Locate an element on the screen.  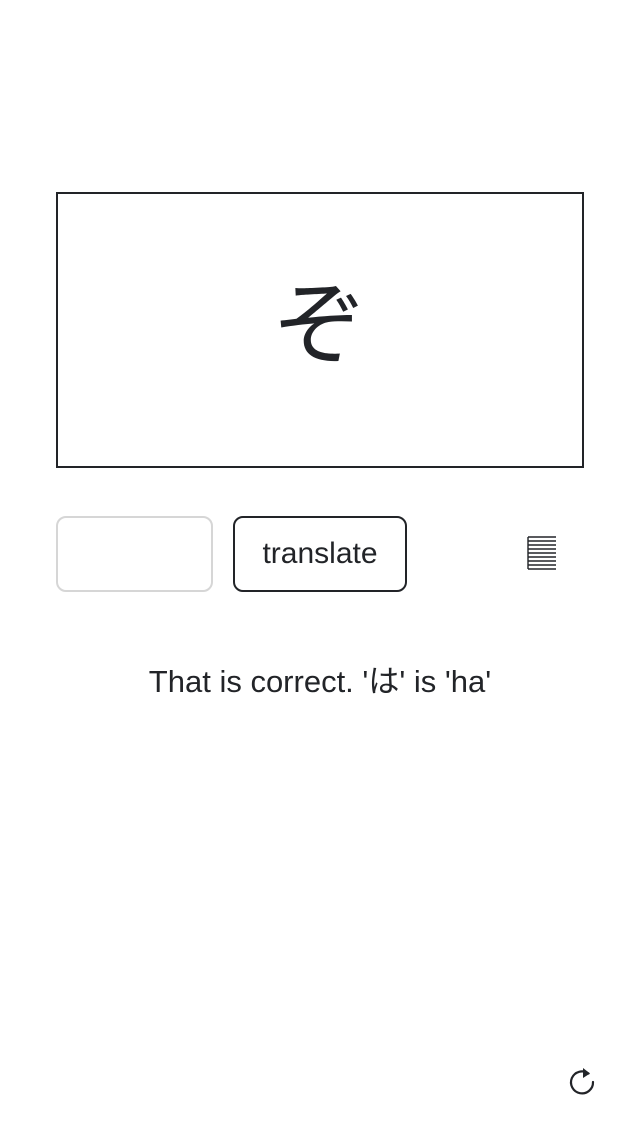
translate-button: translate is located at coordinates (320, 554).